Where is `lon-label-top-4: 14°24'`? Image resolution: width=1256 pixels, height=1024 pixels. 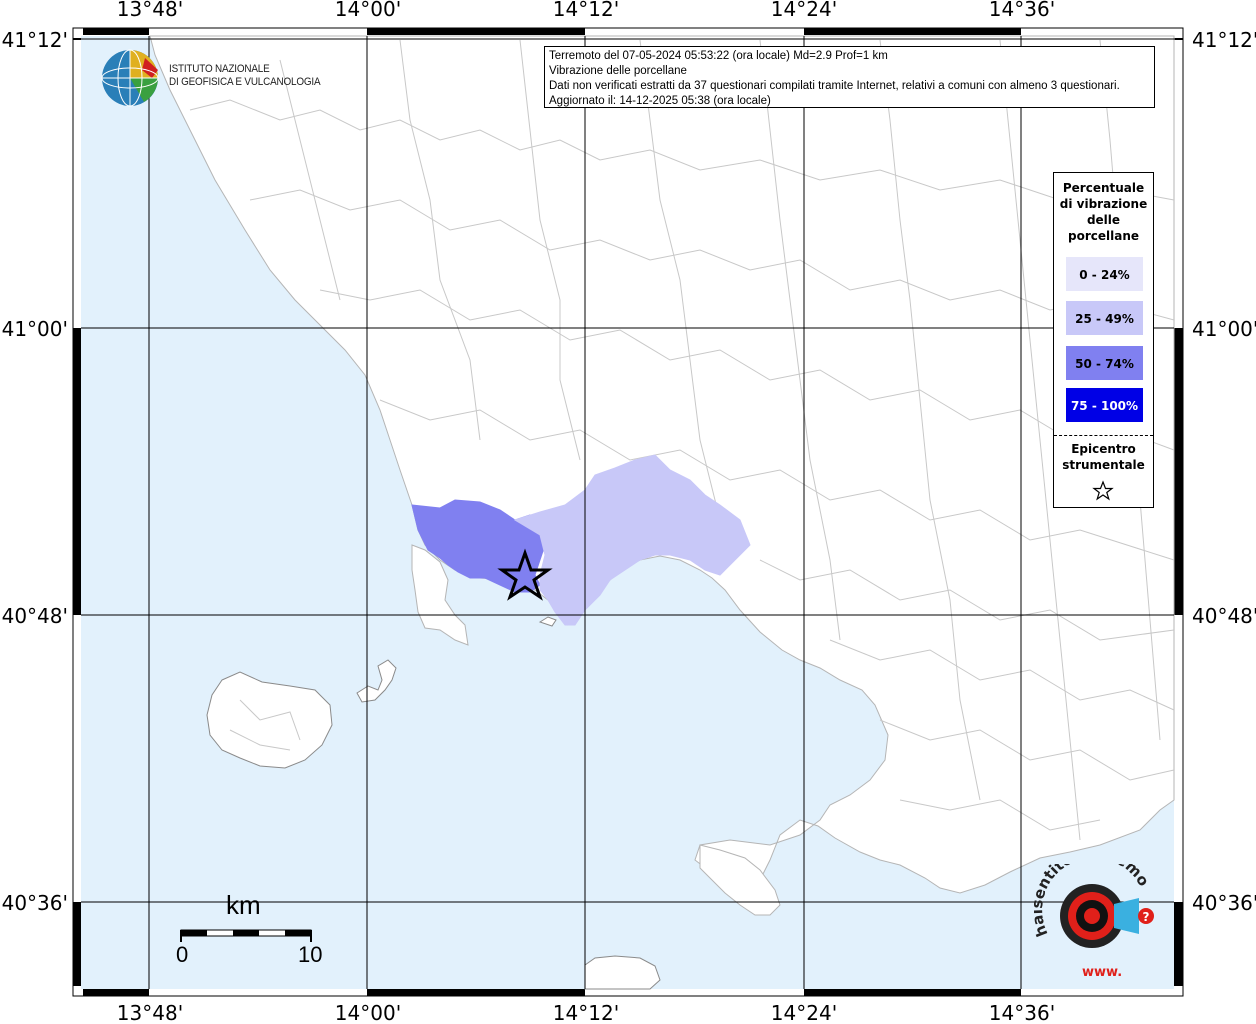
lon-label-top-4: 14°24' is located at coordinates (804, 10).